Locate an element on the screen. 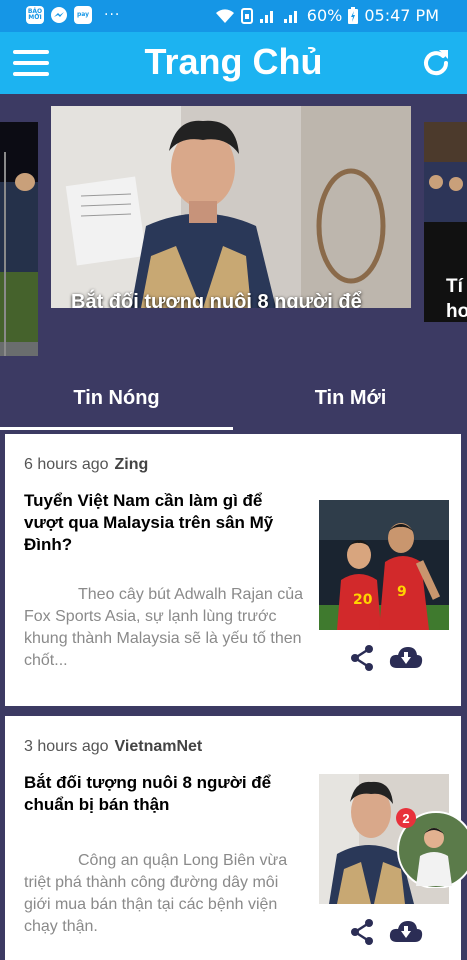 This screenshot has width=467, height=960. sim-icon is located at coordinates (246, 15).